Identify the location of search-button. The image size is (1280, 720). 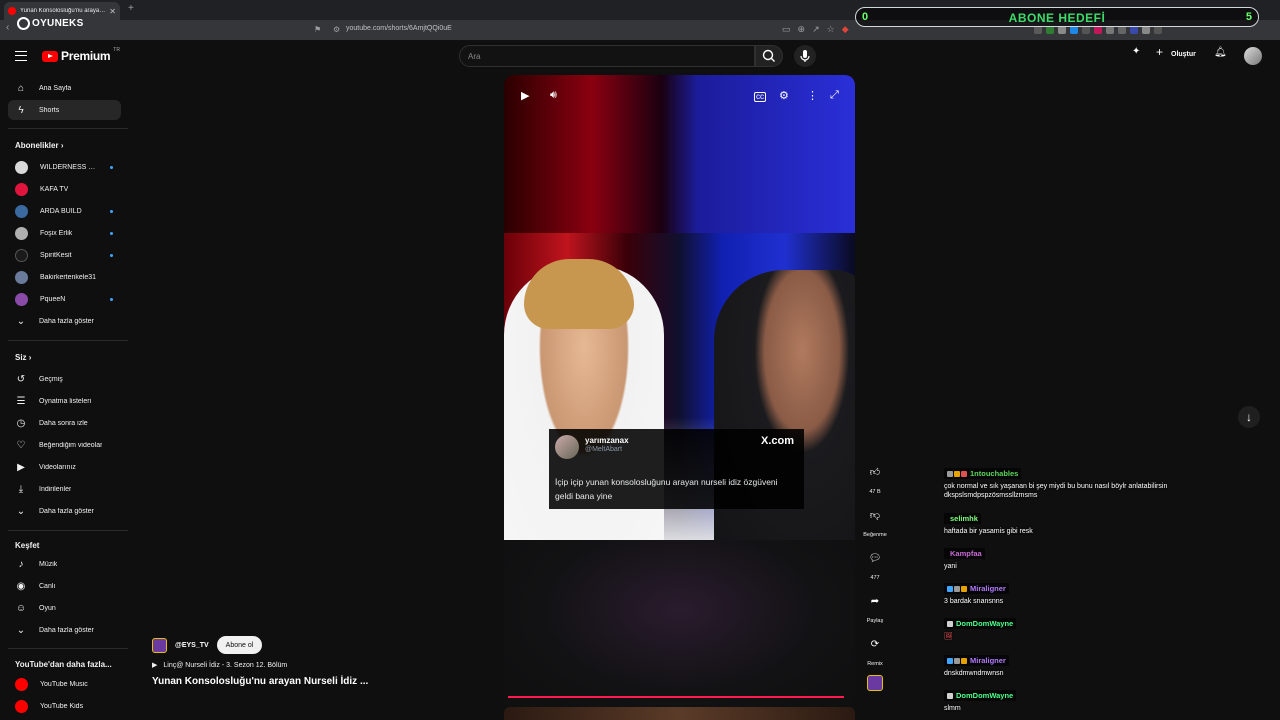
(769, 56).